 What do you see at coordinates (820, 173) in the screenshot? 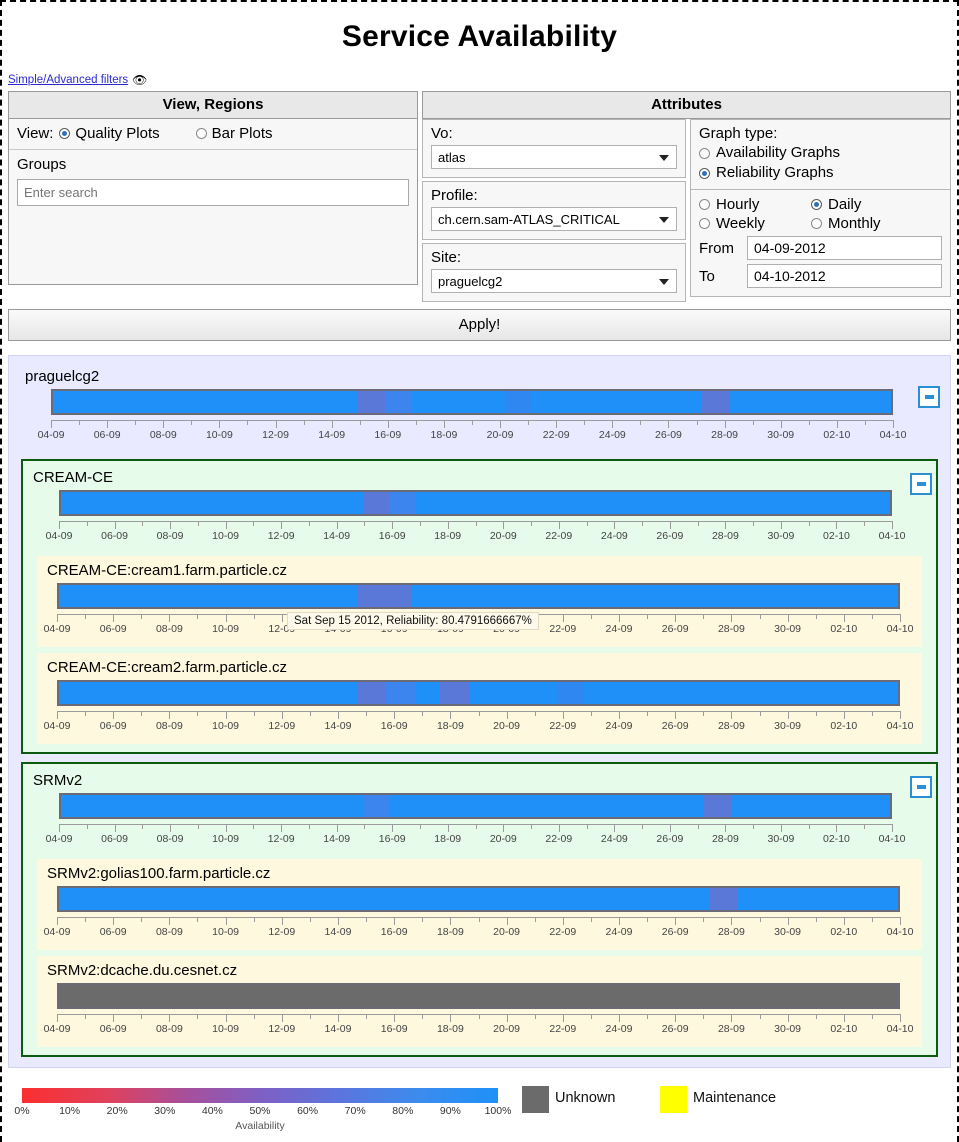
I see `radio-reliability-graphs: Reliability Graphs` at bounding box center [820, 173].